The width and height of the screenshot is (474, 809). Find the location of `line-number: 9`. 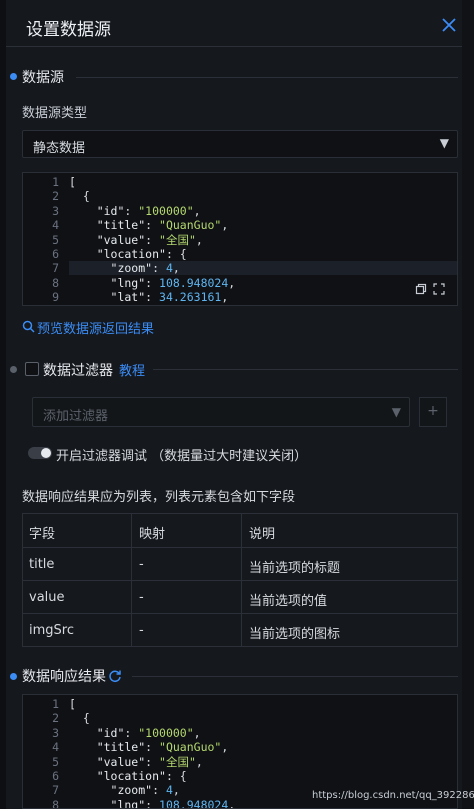

line-number: 9 is located at coordinates (55, 297).